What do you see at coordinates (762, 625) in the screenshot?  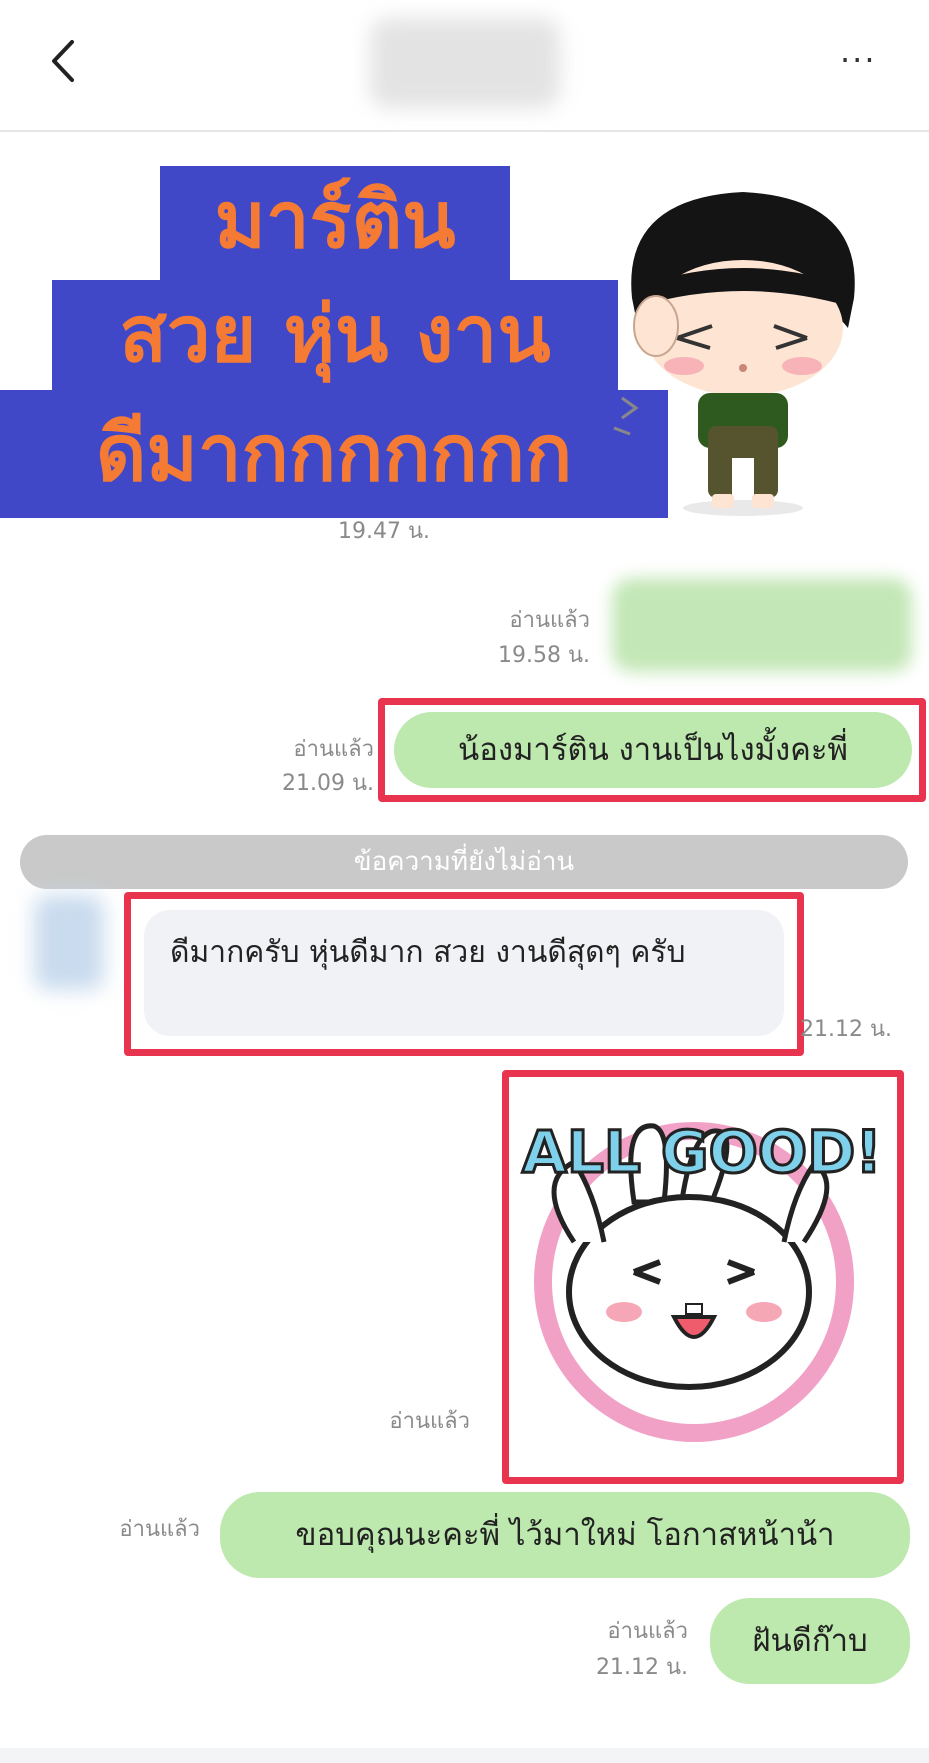 I see `blurred-message` at bounding box center [762, 625].